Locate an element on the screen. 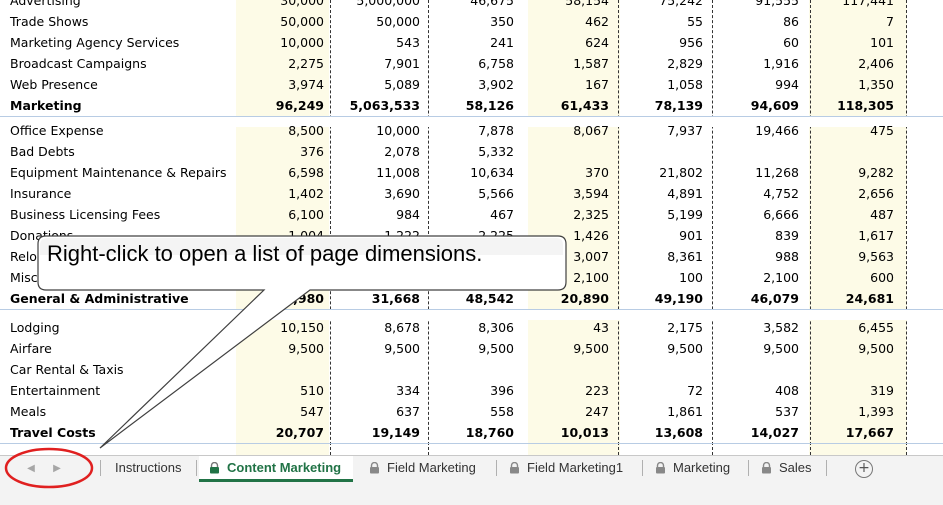  table-row: Bad Debts 376 2,078 5,332 is located at coordinates (471, 151).